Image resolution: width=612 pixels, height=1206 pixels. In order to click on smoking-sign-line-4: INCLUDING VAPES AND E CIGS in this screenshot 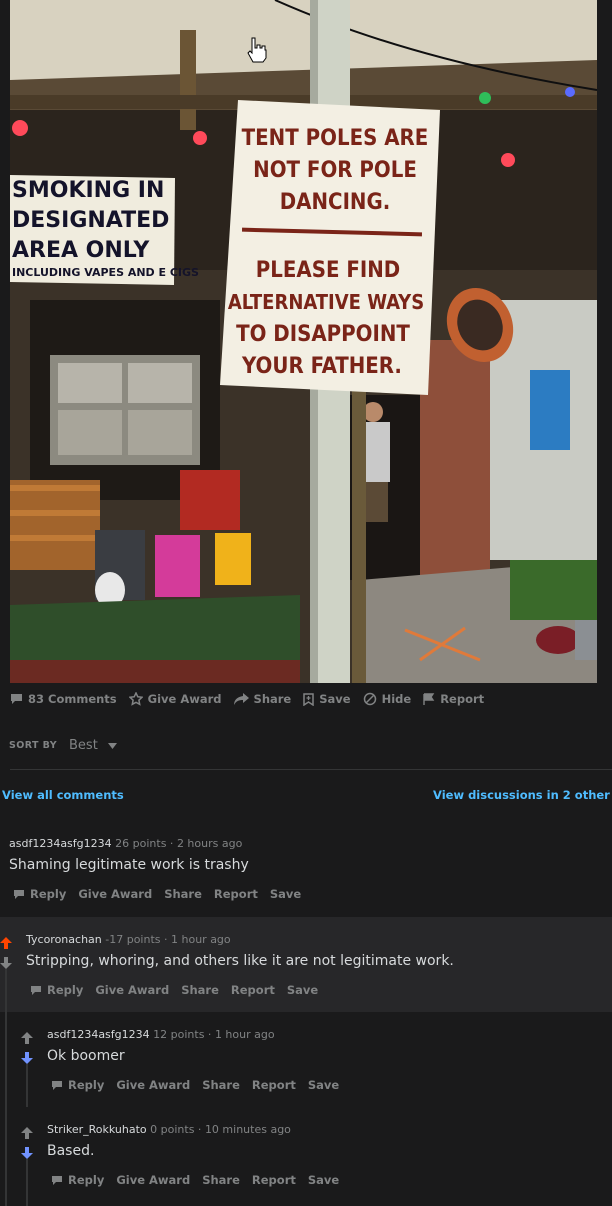, I will do `click(105, 272)`.